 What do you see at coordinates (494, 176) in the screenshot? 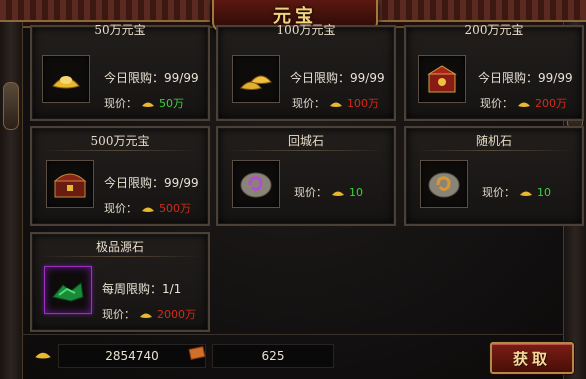
I see `shop-item-card: 随机石 现价： 10` at bounding box center [494, 176].